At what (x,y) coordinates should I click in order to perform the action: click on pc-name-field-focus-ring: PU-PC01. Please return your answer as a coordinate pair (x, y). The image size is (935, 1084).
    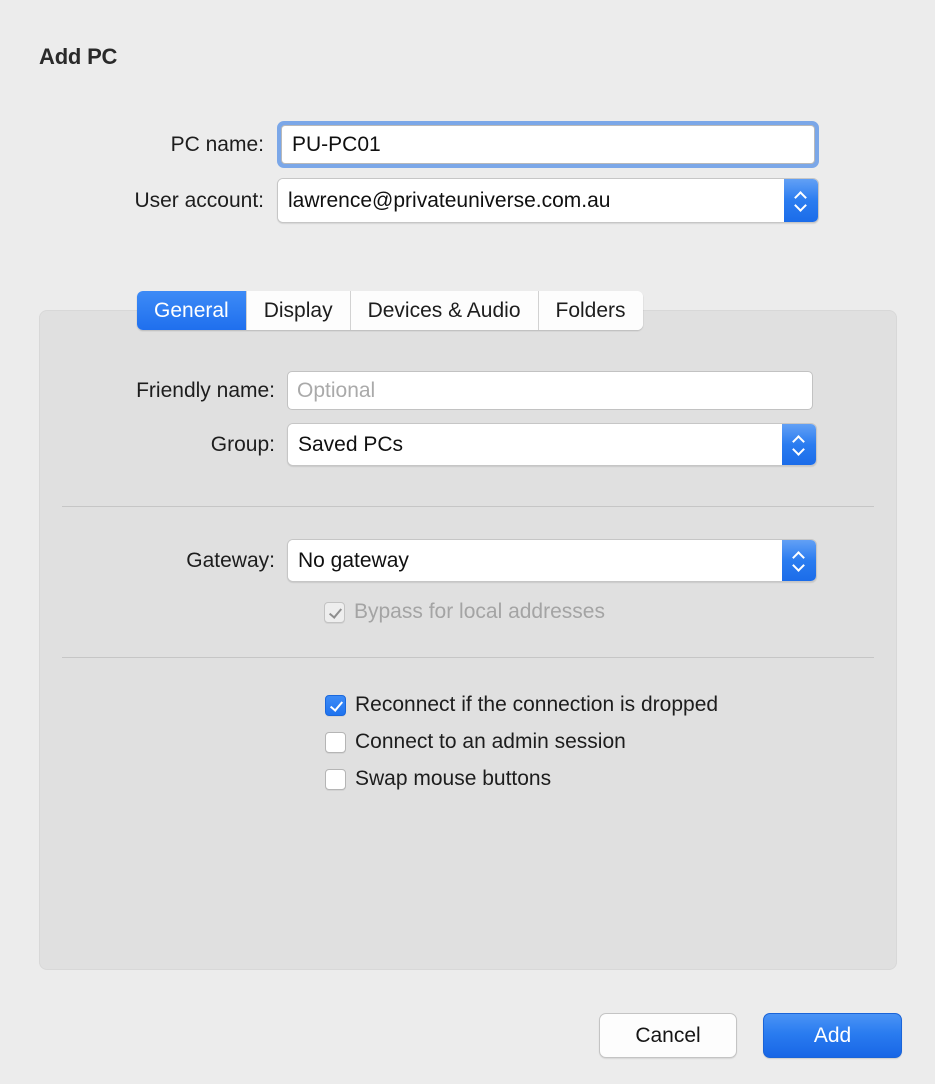
    Looking at the image, I should click on (548, 144).